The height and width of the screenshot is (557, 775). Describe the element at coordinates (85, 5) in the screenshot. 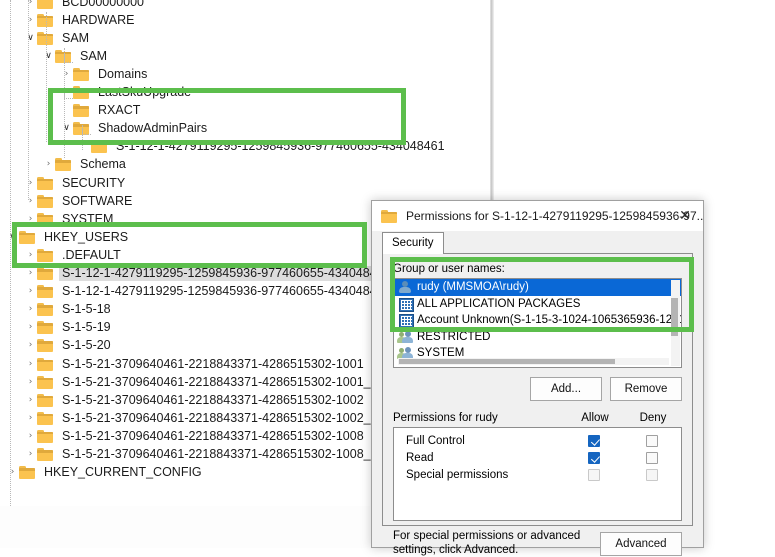

I see `tree-item: › BCD00000000` at that location.